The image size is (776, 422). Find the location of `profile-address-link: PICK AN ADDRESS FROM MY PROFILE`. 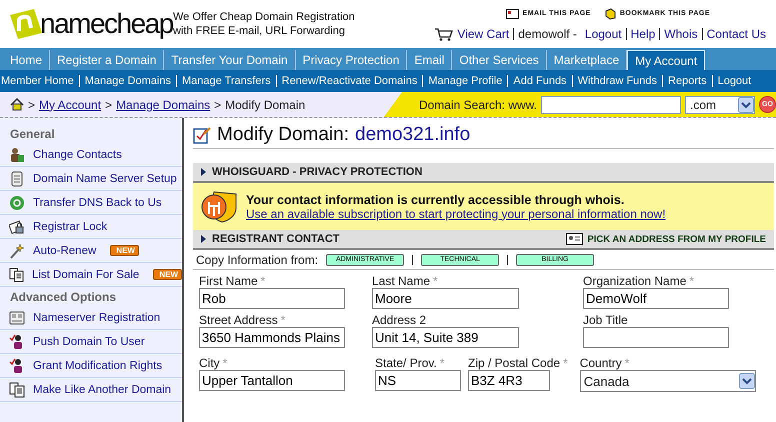

profile-address-link: PICK AN ADDRESS FROM MY PROFILE is located at coordinates (666, 239).